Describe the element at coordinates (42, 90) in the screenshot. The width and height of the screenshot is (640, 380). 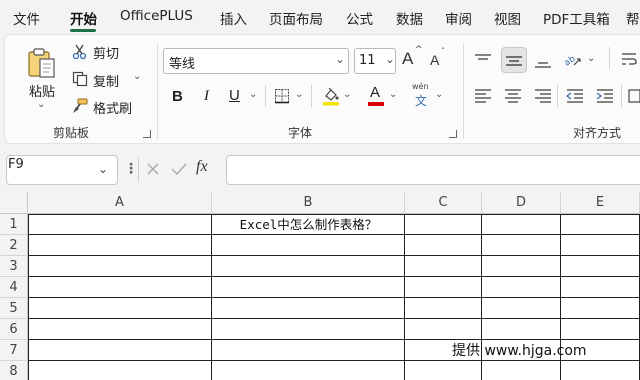
I see `paste-button: 粘贴` at that location.